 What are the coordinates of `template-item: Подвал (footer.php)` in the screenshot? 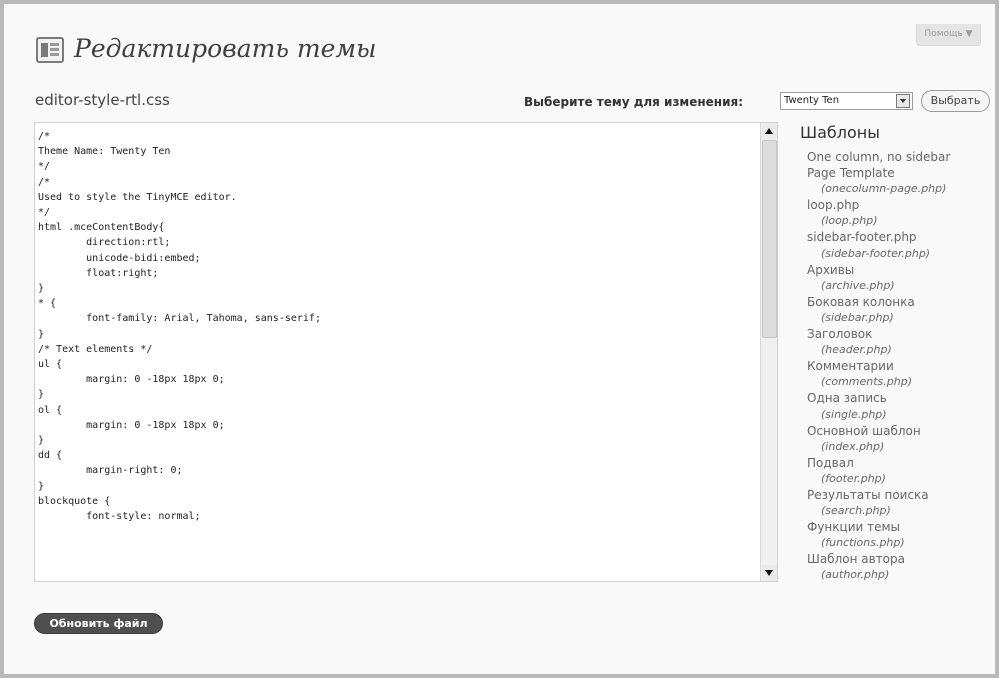 It's located at (892, 471).